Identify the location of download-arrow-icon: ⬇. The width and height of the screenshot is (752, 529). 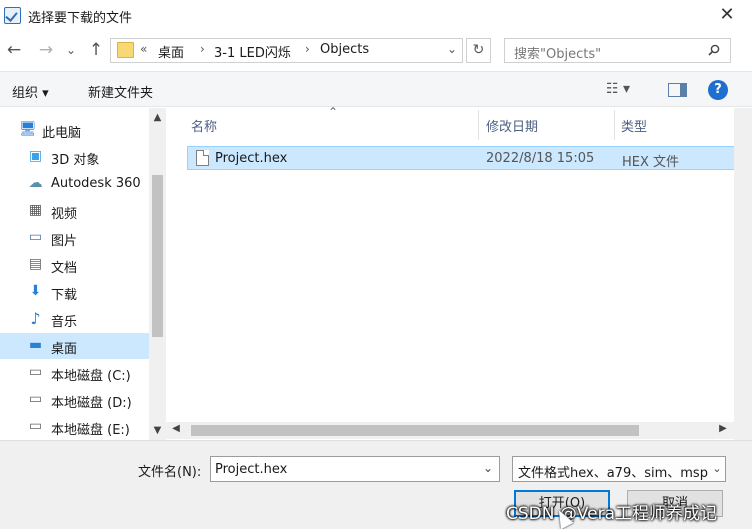
(35, 291).